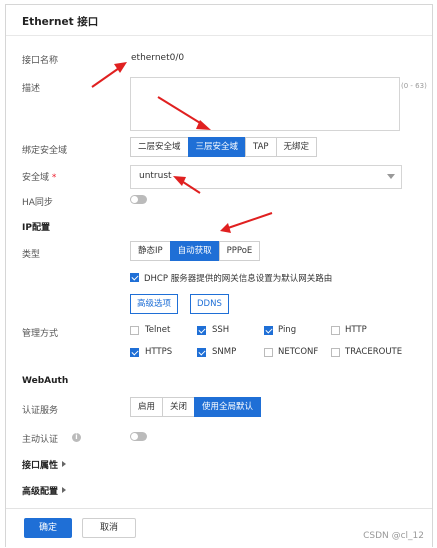 Image resolution: width=437 pixels, height=548 pixels. What do you see at coordinates (31, 89) in the screenshot?
I see `description-label: 描述` at bounding box center [31, 89].